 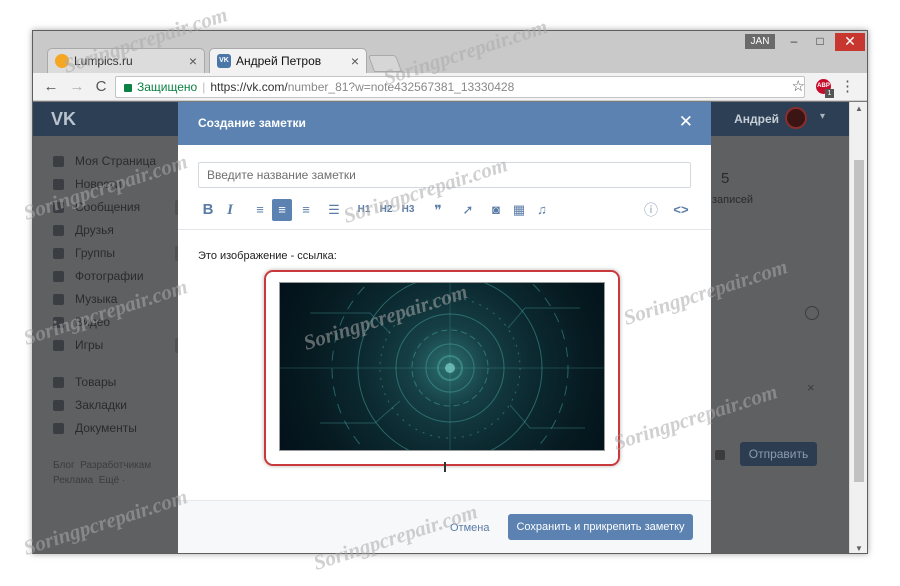 What do you see at coordinates (224, 61) in the screenshot?
I see `vk-favicon-icon: VK` at bounding box center [224, 61].